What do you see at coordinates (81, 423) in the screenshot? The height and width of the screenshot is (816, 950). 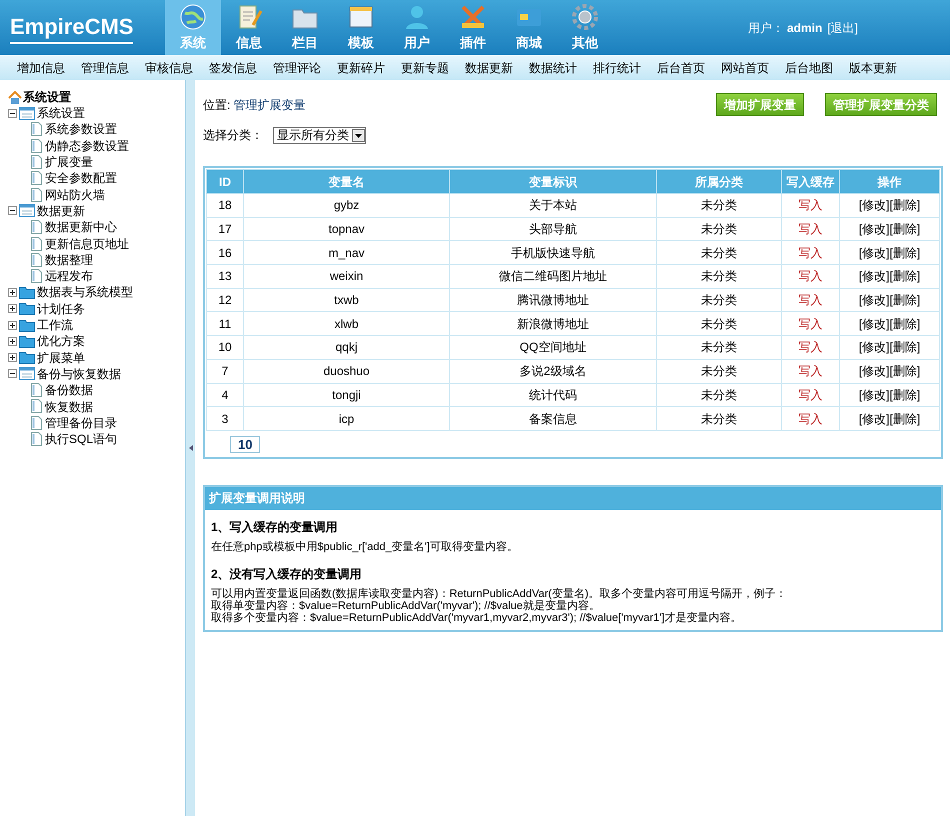 I see `tree-item: 管理备份目录` at bounding box center [81, 423].